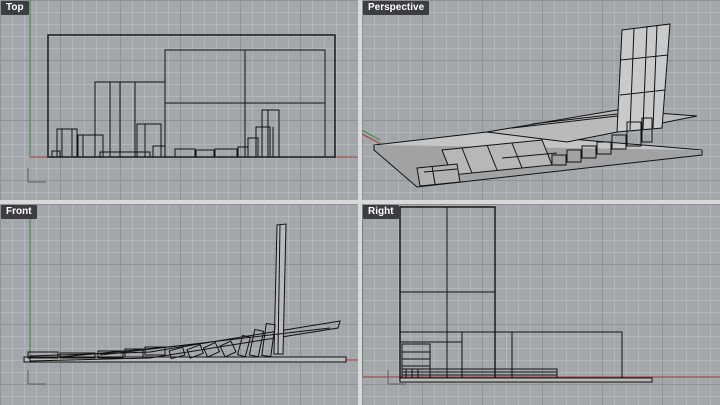 The width and height of the screenshot is (720, 405). Describe the element at coordinates (36, 175) in the screenshot. I see `axis-gizmo-top` at that location.